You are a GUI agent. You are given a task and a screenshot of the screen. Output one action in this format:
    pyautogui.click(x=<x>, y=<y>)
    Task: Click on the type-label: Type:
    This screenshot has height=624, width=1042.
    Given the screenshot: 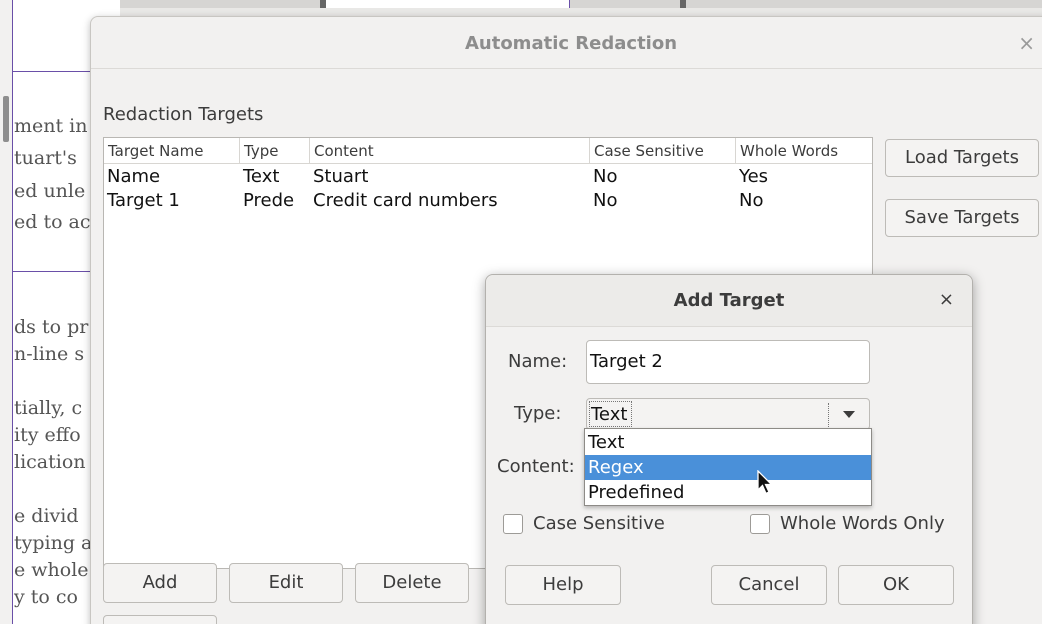 What is the action you would take?
    pyautogui.click(x=538, y=413)
    